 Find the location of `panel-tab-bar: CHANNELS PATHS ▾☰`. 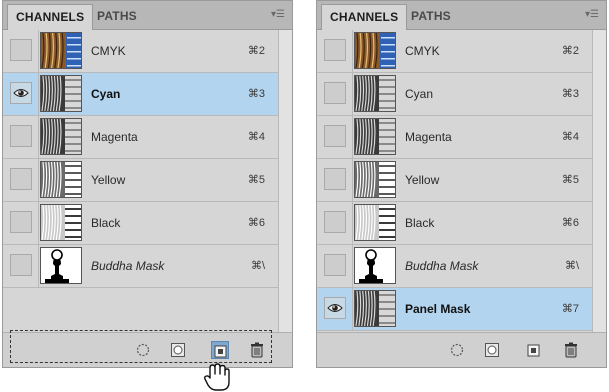

panel-tab-bar: CHANNELS PATHS ▾☰ is located at coordinates (147, 16).